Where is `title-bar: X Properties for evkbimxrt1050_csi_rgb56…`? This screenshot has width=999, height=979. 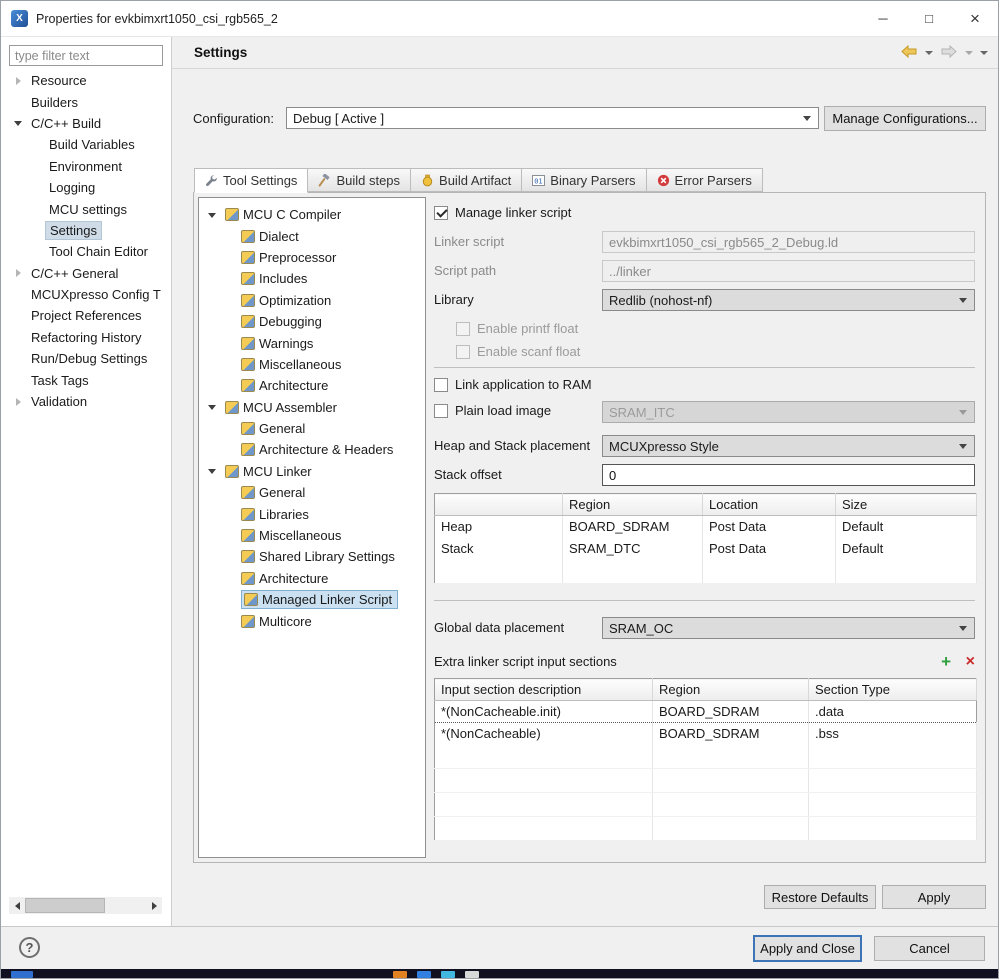
title-bar: X Properties for evkbimxrt1050_csi_rgb56… is located at coordinates (499, 19).